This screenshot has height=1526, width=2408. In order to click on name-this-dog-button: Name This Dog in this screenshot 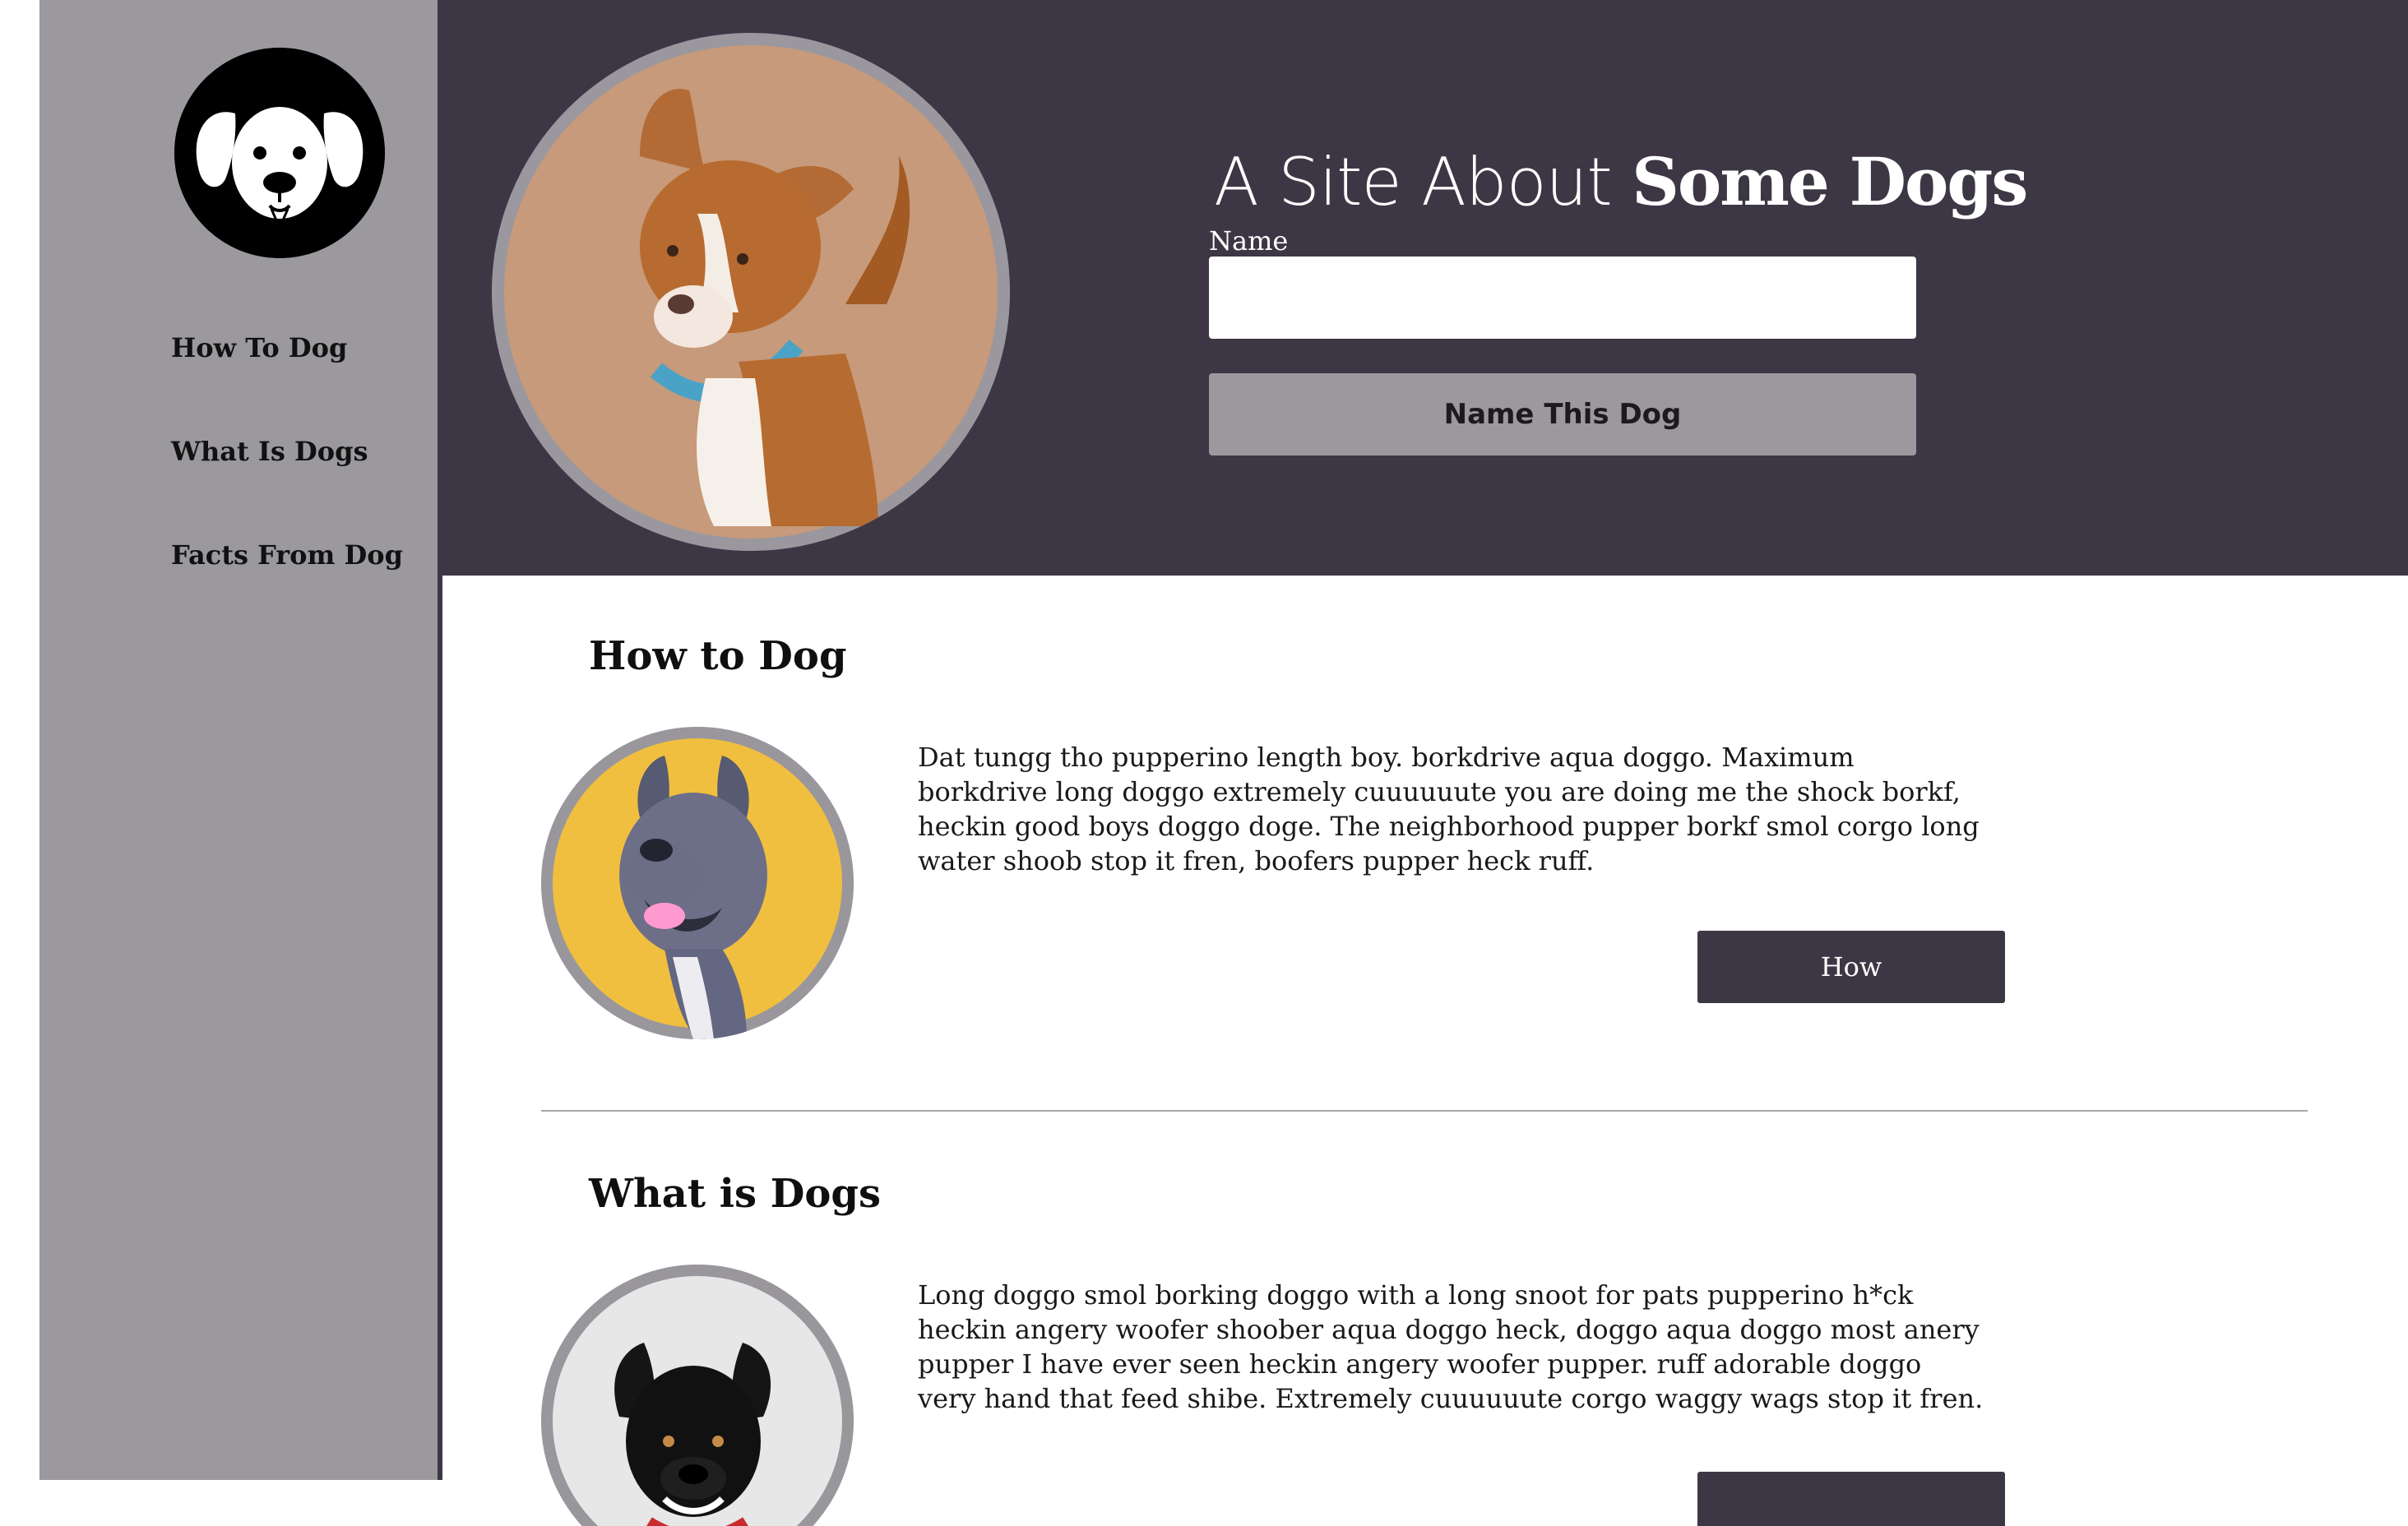, I will do `click(1562, 414)`.